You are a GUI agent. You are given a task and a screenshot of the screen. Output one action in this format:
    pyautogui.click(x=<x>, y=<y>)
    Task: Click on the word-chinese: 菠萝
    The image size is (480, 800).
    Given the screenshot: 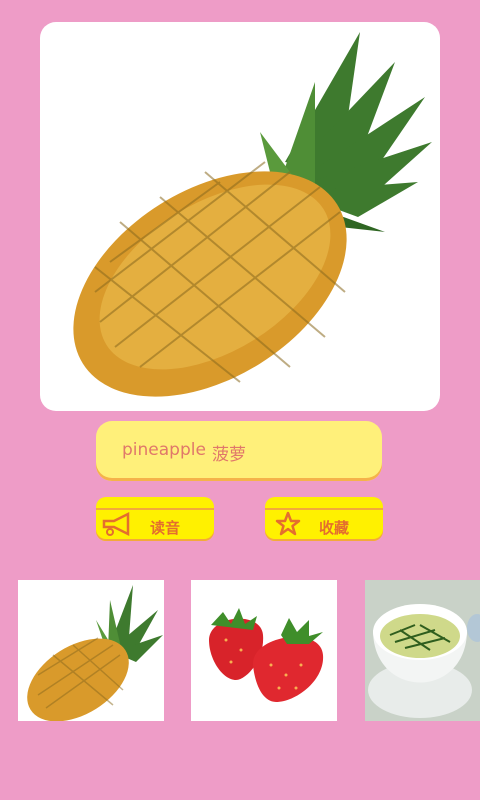 What is the action you would take?
    pyautogui.click(x=229, y=455)
    